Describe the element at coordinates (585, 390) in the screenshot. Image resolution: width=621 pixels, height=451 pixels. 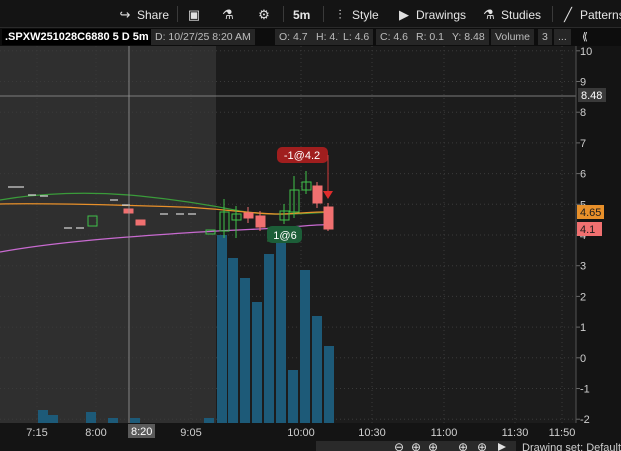
I see `price-tick-label: -1` at that location.